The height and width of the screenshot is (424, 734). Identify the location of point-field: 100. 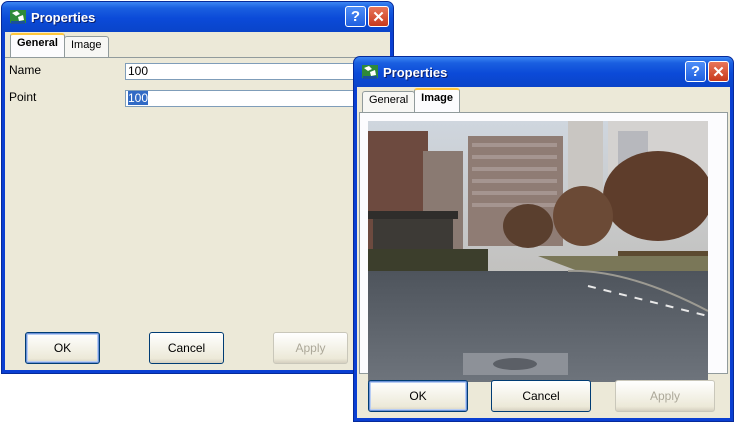
(256, 98).